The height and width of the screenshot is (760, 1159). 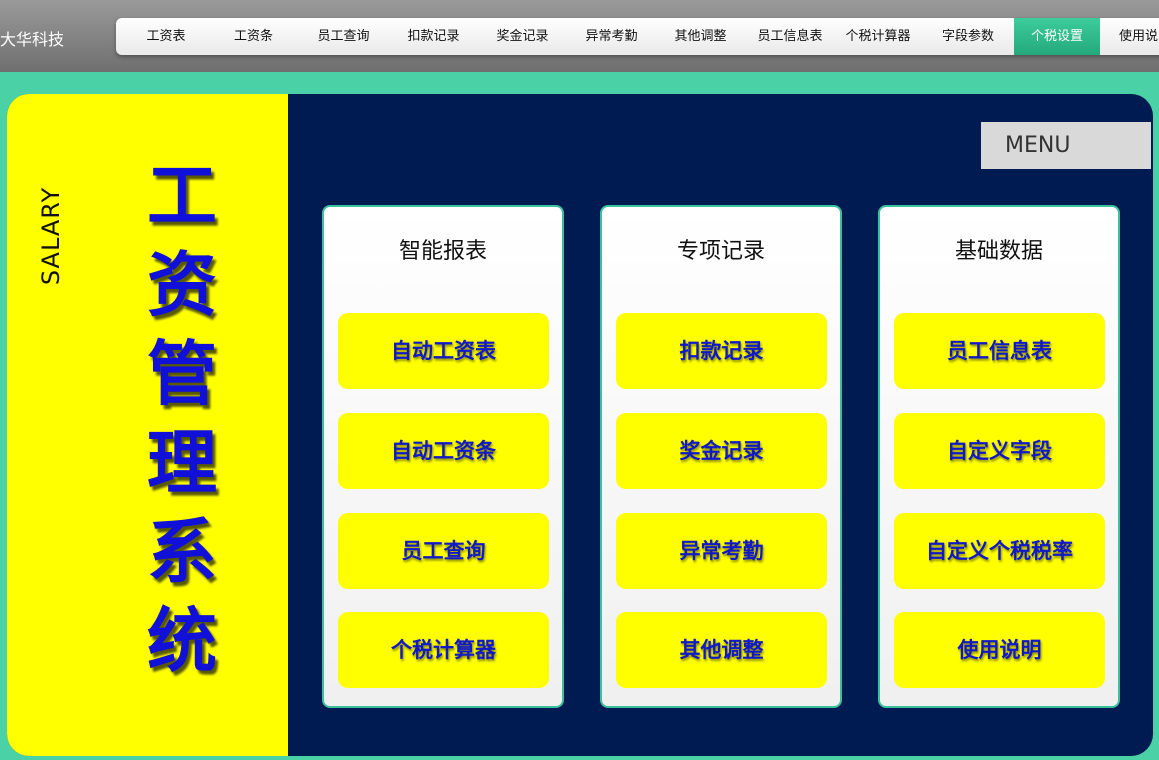 I want to click on company-name: 大华科技, so click(x=32, y=39).